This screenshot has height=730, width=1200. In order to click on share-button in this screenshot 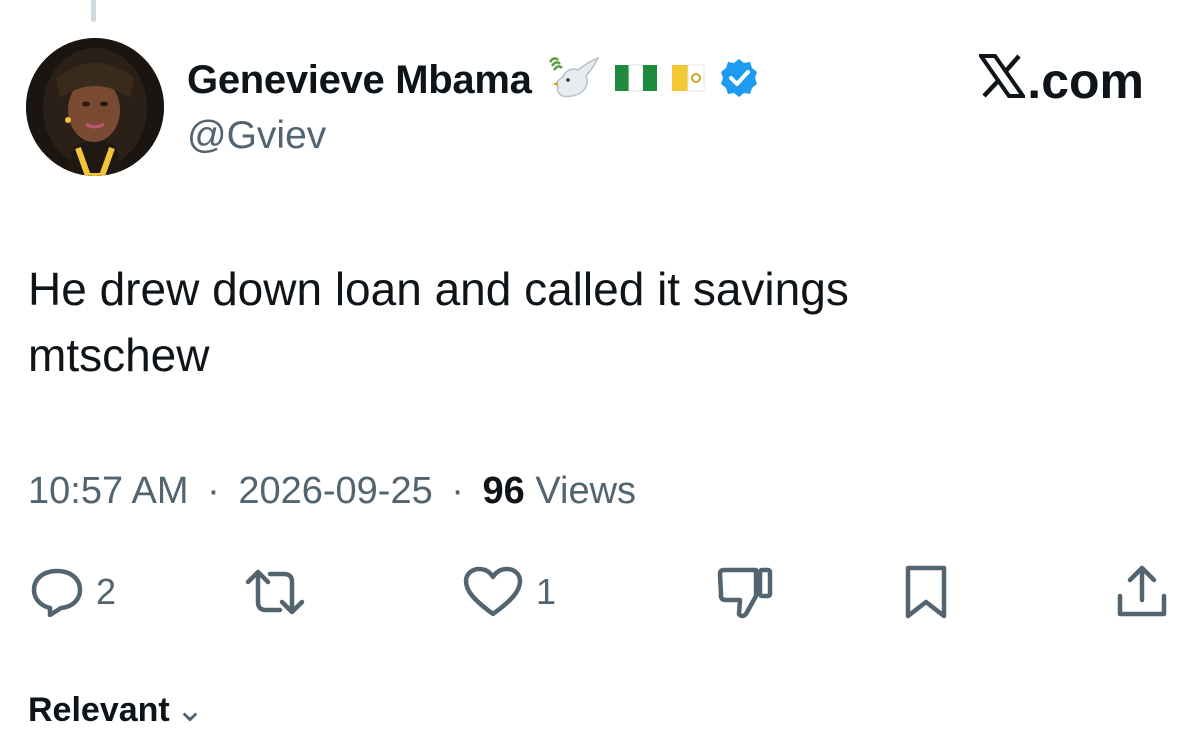, I will do `click(1142, 592)`.